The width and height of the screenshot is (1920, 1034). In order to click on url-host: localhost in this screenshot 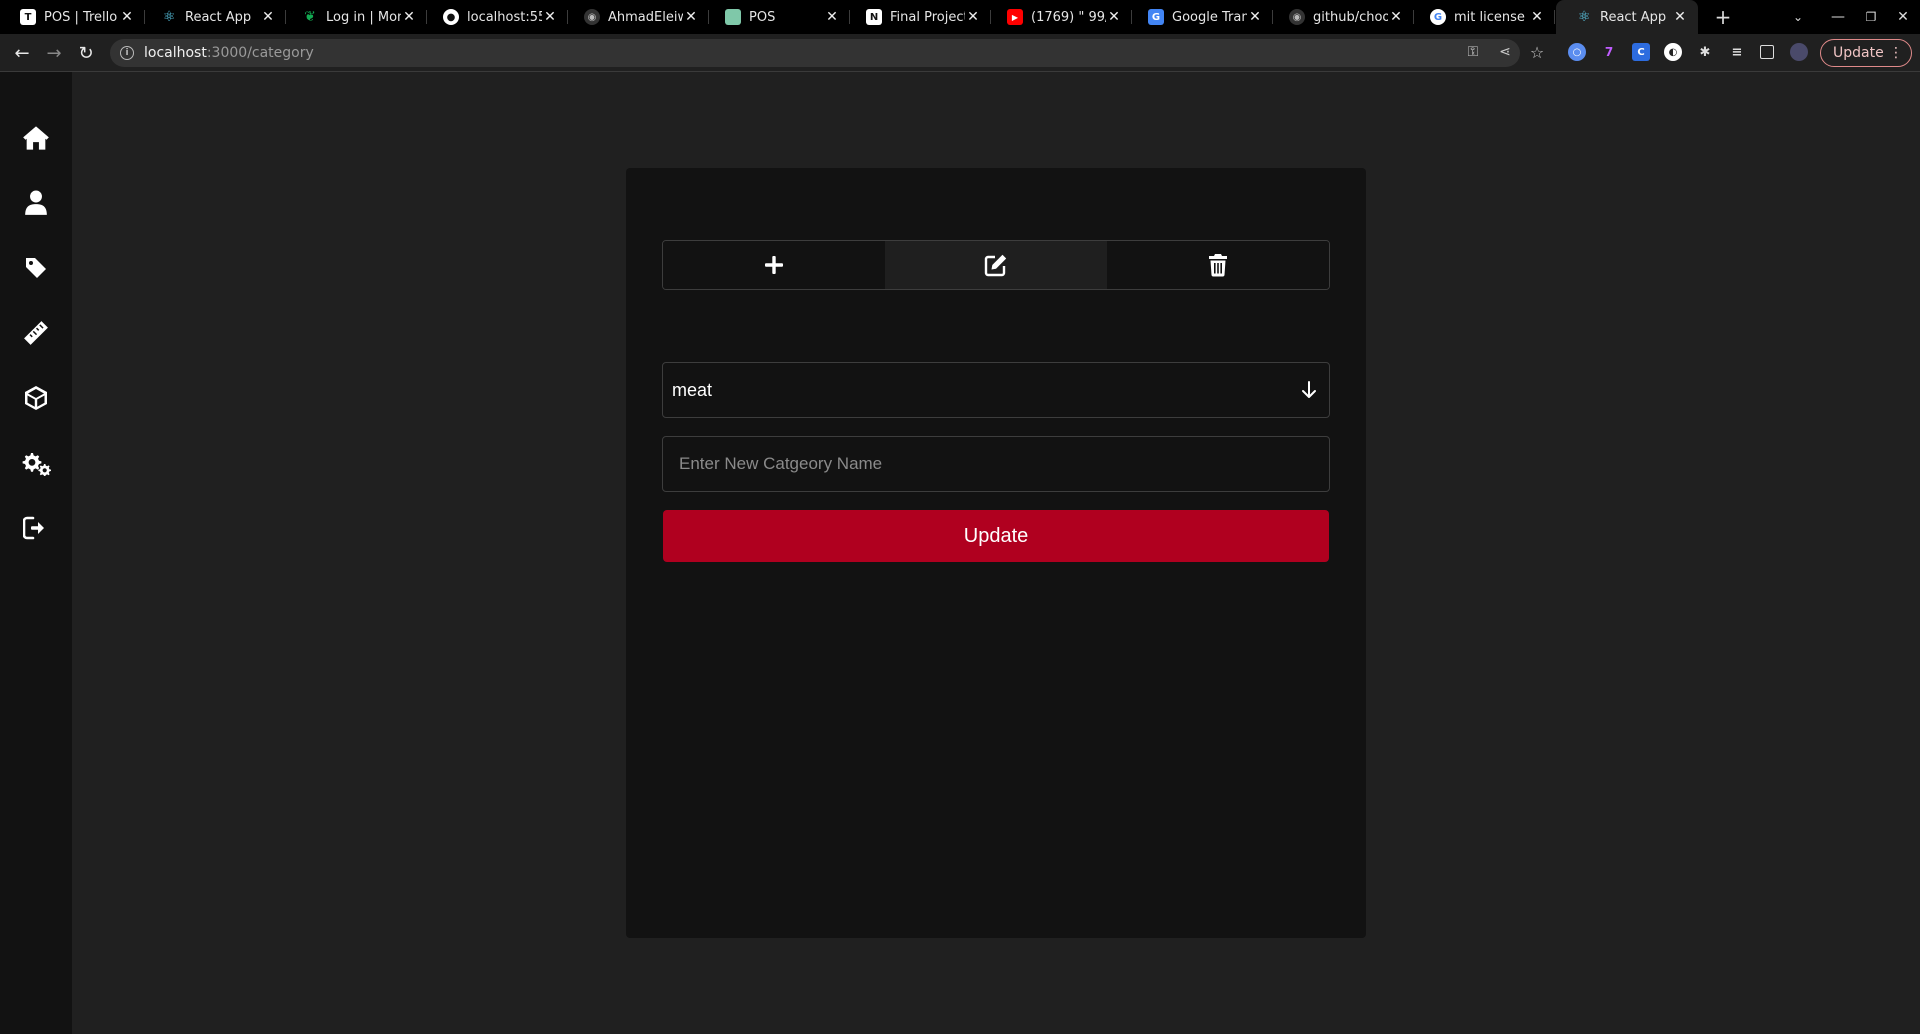, I will do `click(175, 53)`.